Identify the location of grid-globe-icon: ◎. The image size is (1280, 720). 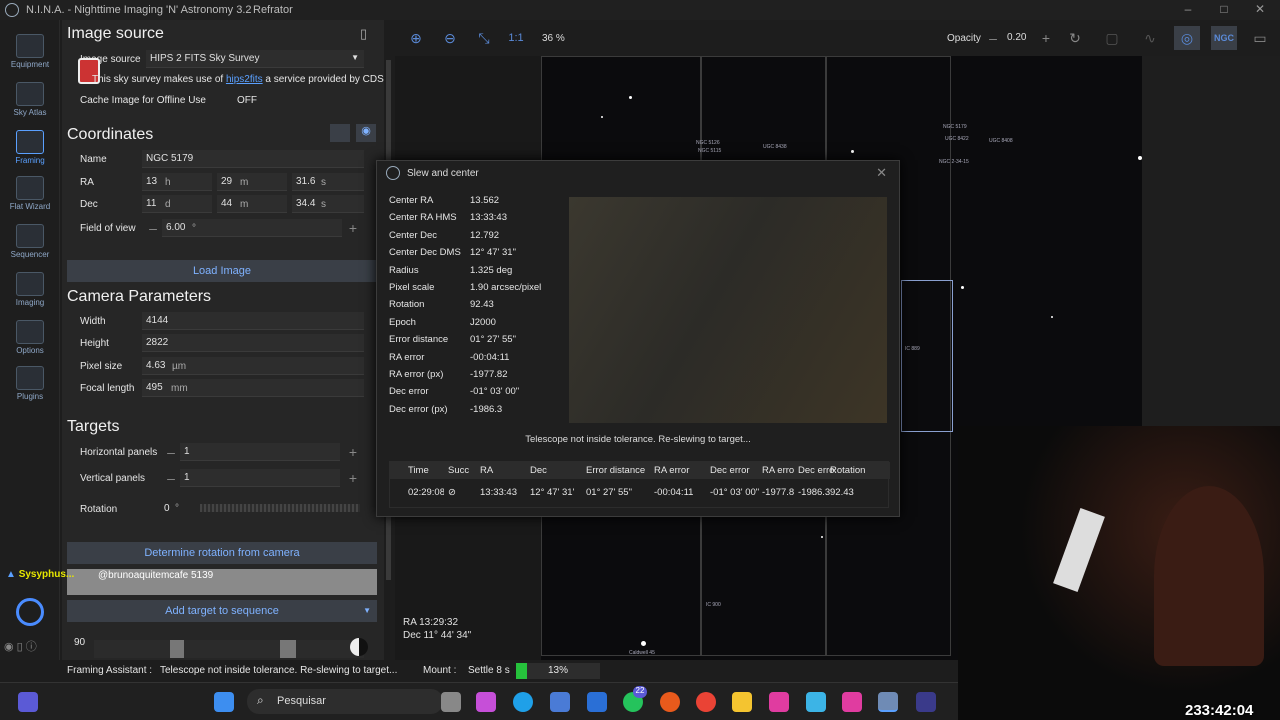
(1187, 38).